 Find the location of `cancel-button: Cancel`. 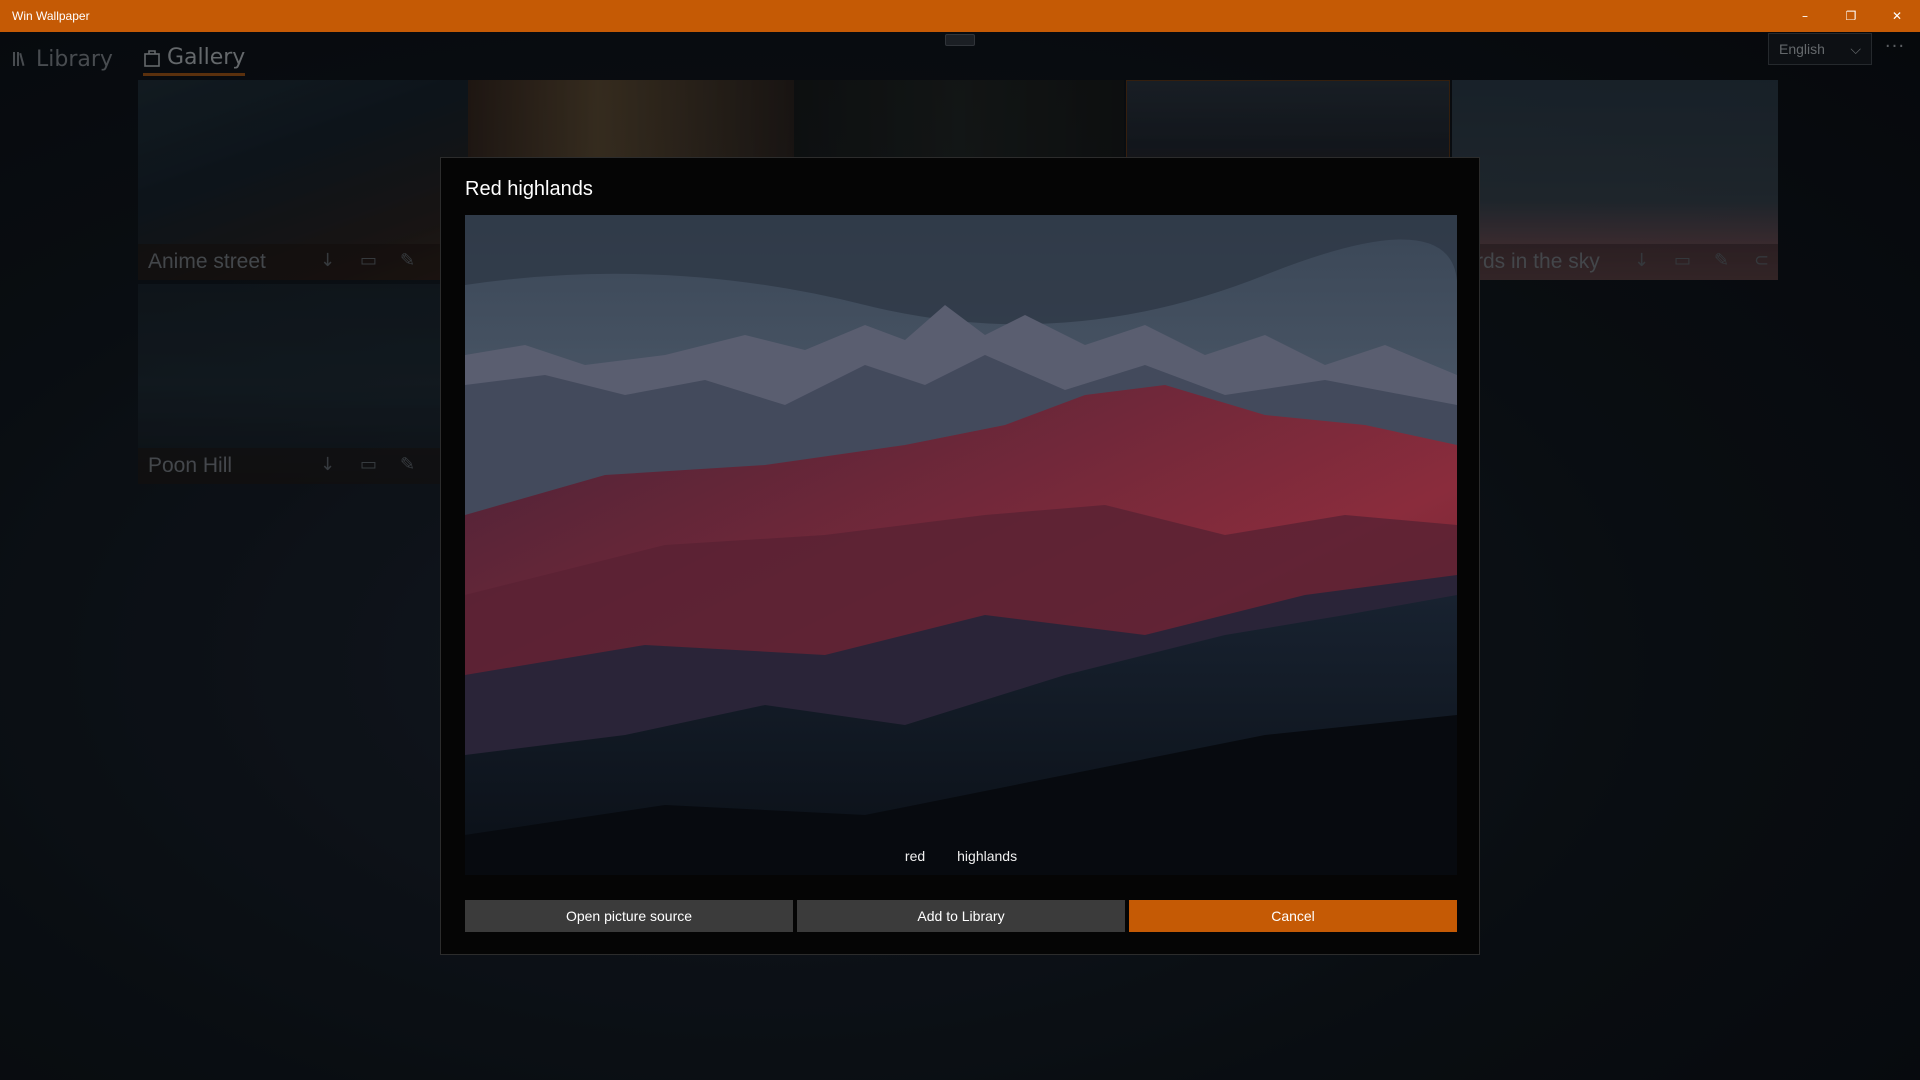

cancel-button: Cancel is located at coordinates (1293, 916).